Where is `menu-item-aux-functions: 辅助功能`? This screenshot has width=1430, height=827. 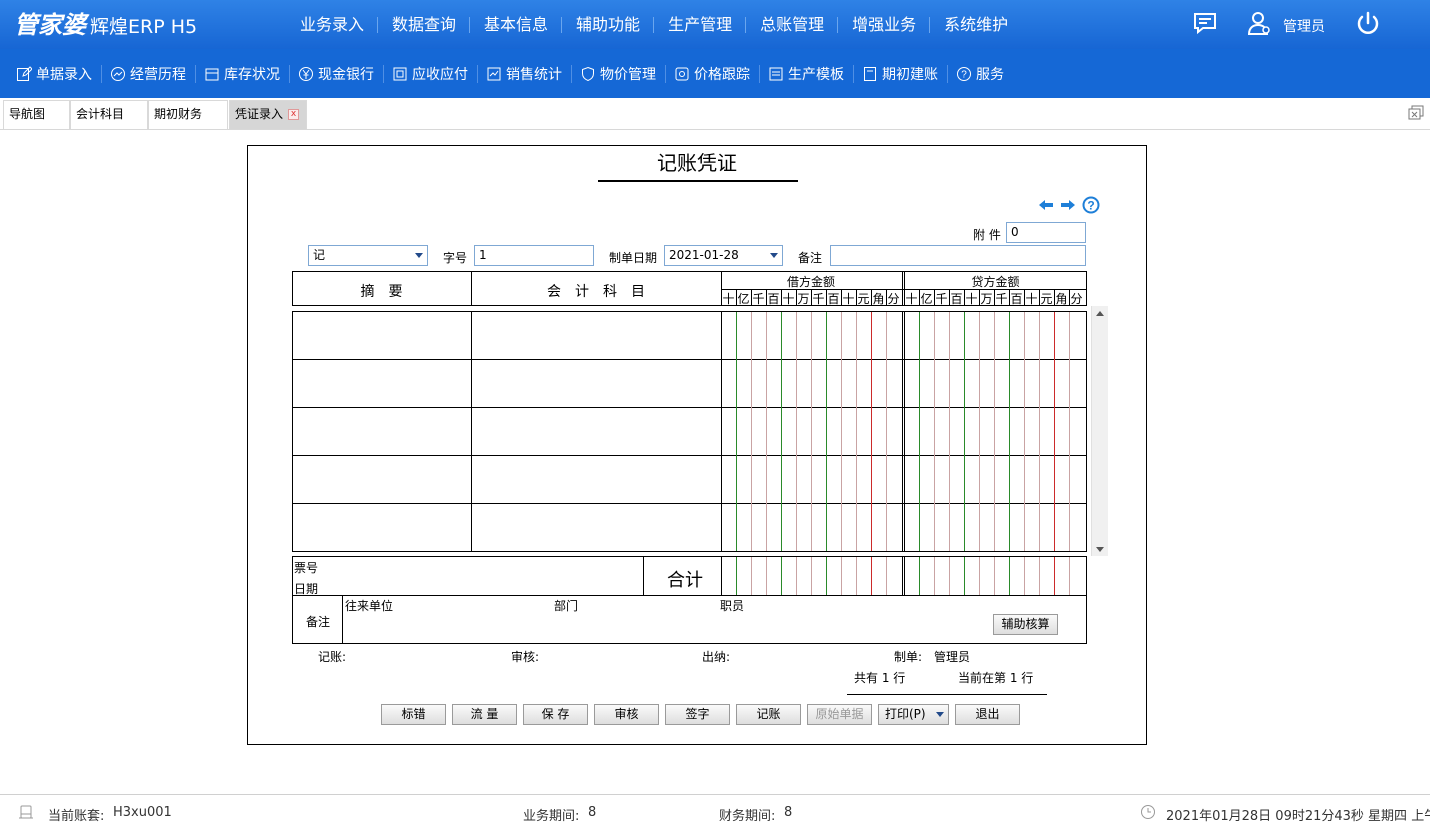 menu-item-aux-functions: 辅助功能 is located at coordinates (608, 24).